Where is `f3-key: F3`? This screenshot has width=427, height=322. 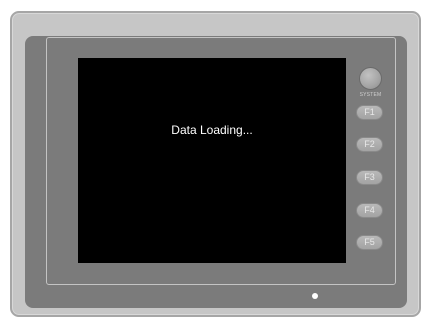
f3-key: F3 is located at coordinates (369, 177).